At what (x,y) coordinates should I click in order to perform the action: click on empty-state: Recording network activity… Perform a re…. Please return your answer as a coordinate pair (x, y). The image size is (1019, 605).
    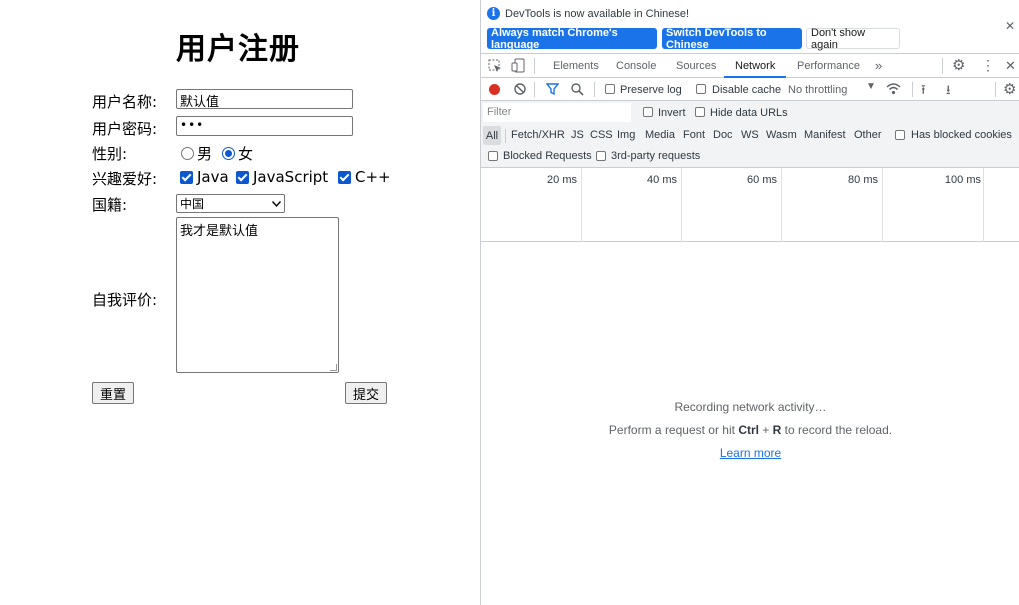
    Looking at the image, I should click on (750, 430).